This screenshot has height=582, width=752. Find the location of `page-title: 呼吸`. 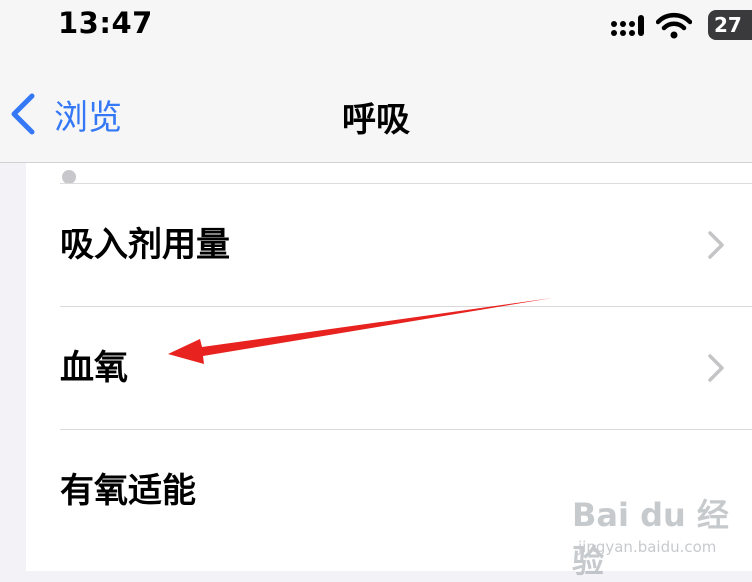

page-title: 呼吸 is located at coordinates (376, 120).